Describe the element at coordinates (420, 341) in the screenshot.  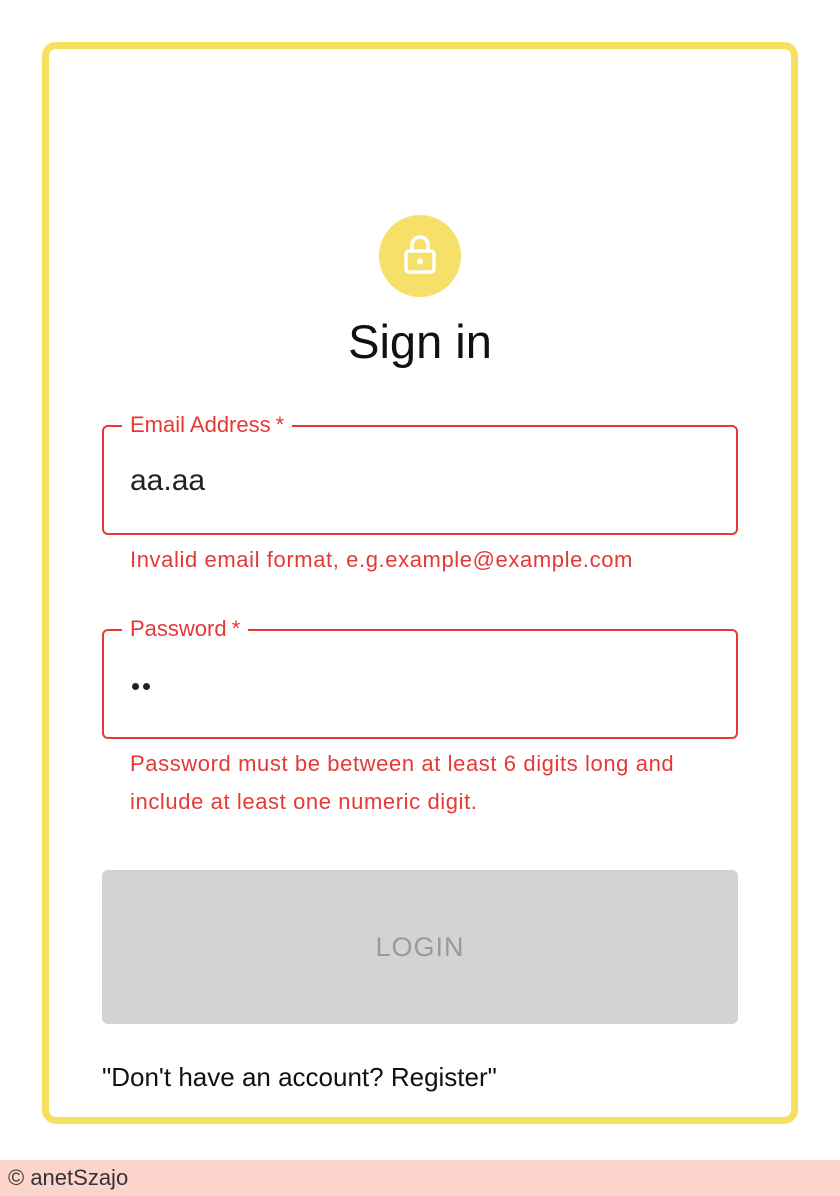
I see `page-title: Sign in` at that location.